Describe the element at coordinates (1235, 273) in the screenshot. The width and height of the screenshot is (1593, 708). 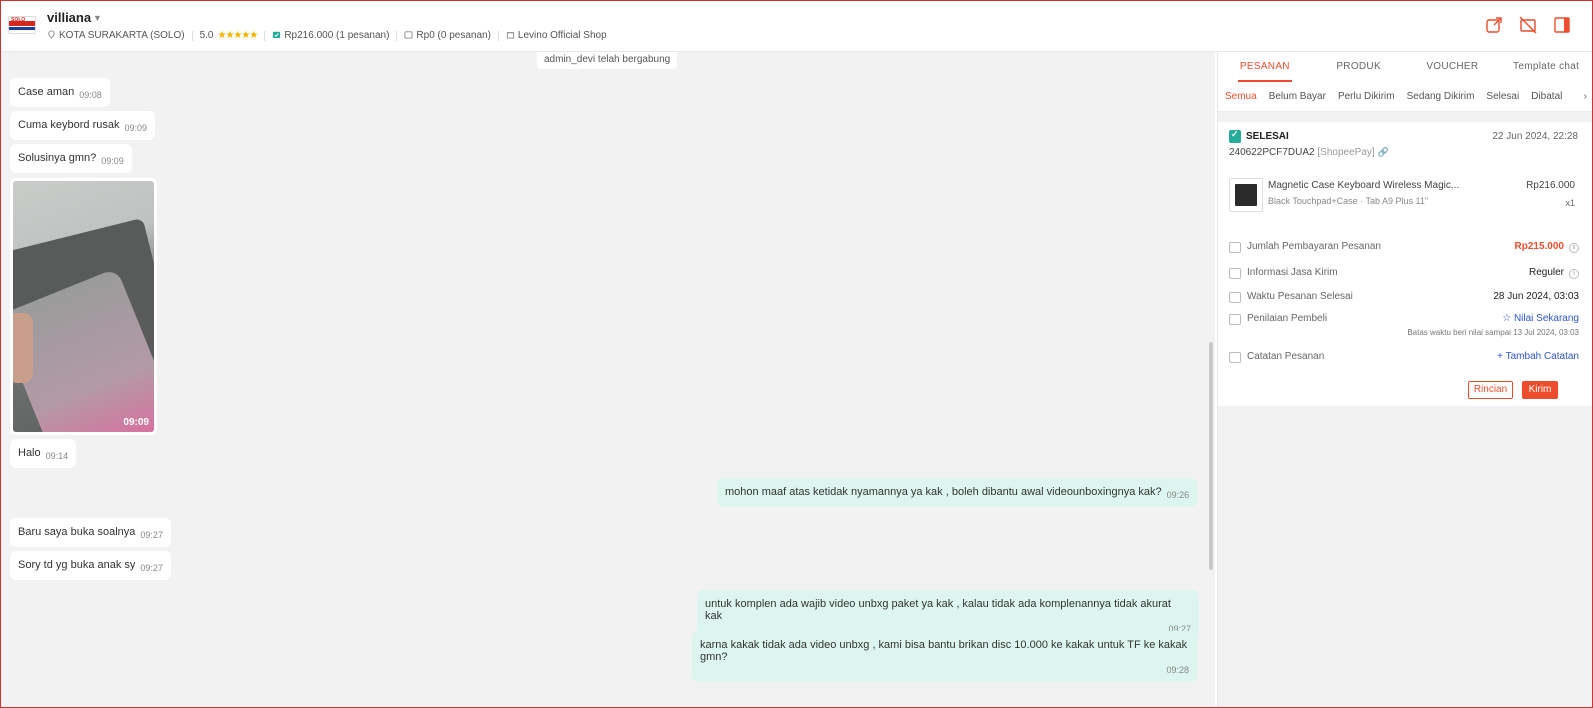
I see `truck-icon` at that location.